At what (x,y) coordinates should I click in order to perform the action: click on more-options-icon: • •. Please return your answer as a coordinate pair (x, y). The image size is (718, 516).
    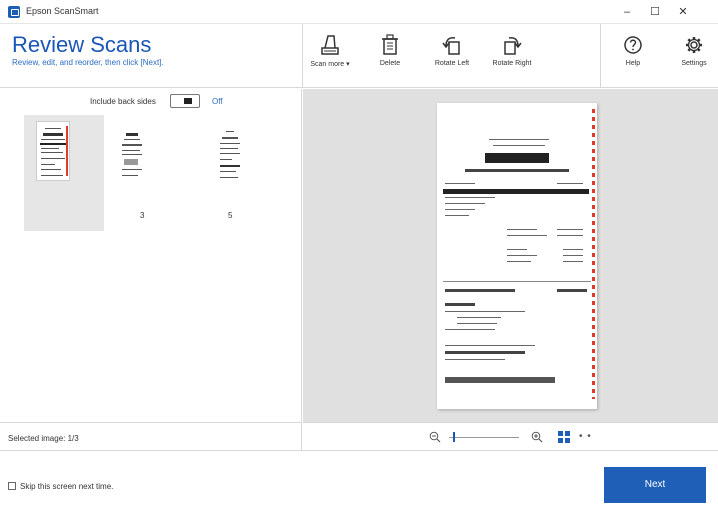
    Looking at the image, I should click on (585, 436).